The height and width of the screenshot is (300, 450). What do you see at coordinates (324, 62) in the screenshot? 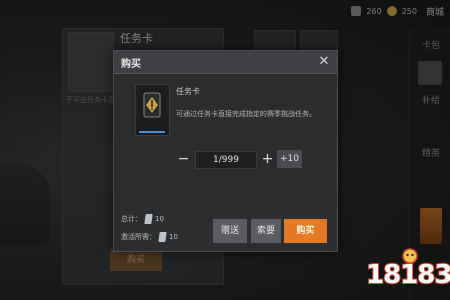
I see `close-icon: ✕` at bounding box center [324, 62].